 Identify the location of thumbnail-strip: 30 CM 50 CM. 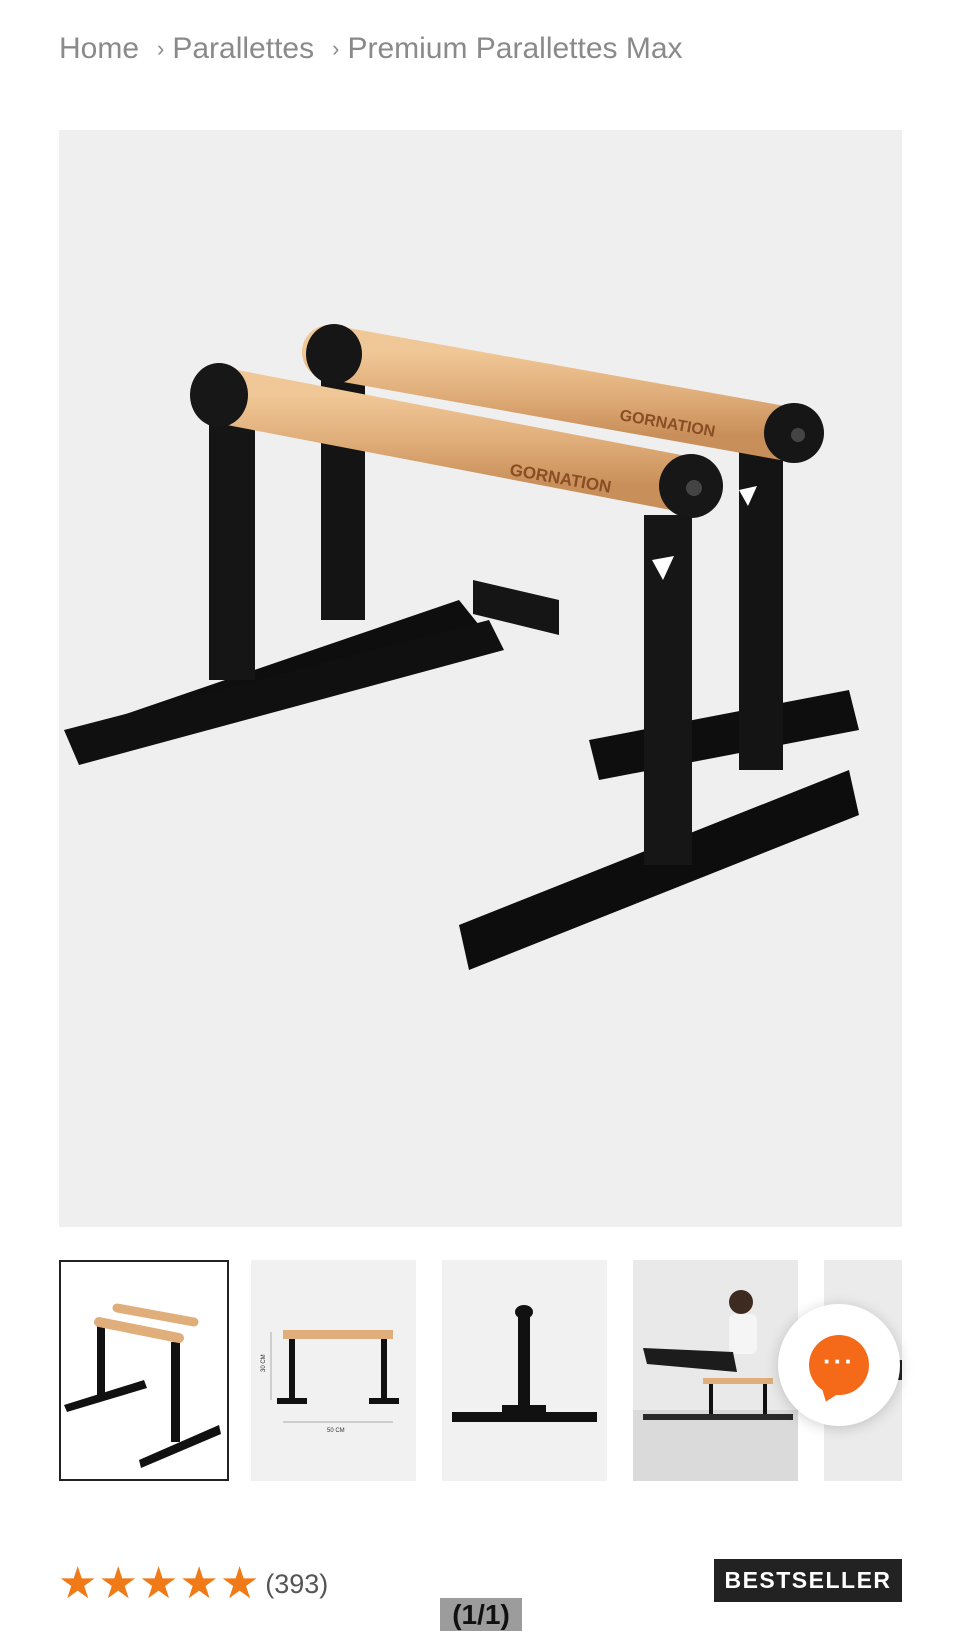
(480, 1370).